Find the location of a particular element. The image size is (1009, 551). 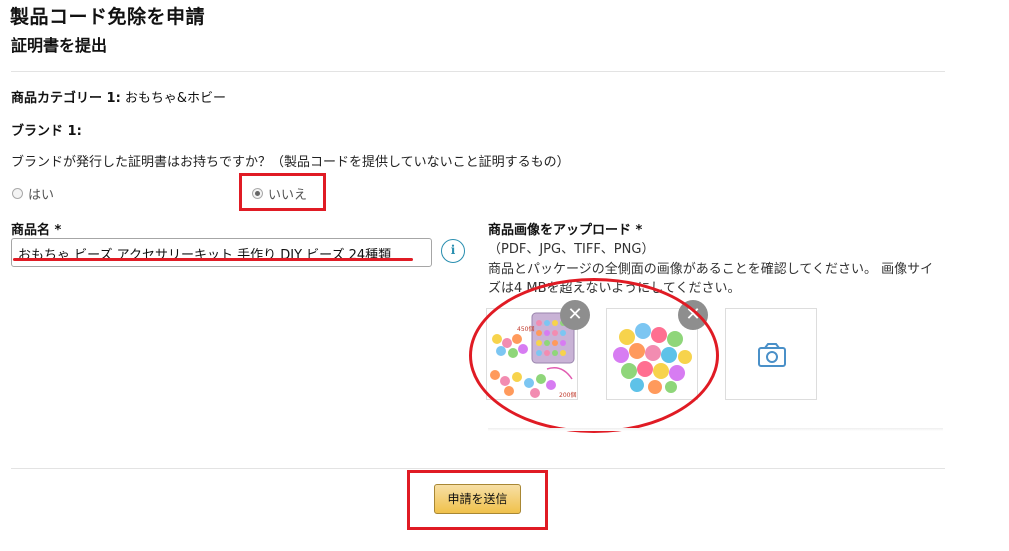

upload-formats: （PDF、JPG、TIFF、PNG） is located at coordinates (571, 249).